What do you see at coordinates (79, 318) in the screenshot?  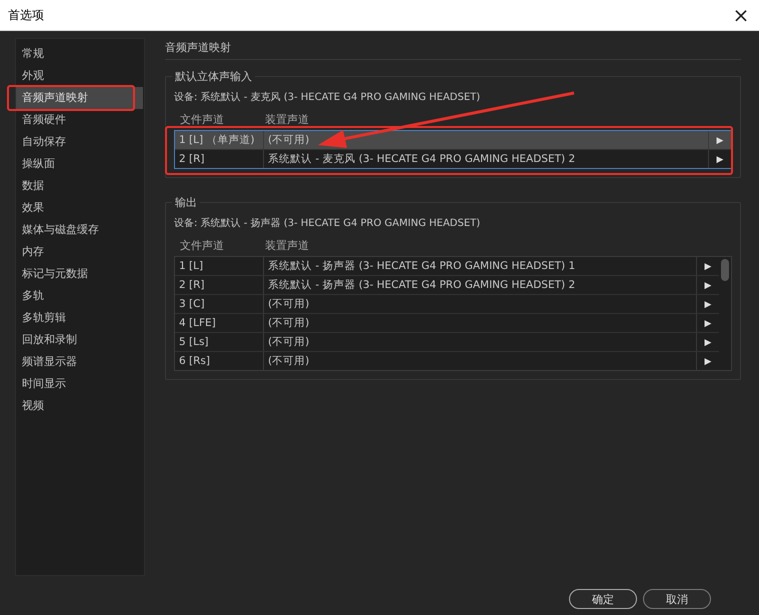 I see `sidebar-item: 多轨剪辑` at bounding box center [79, 318].